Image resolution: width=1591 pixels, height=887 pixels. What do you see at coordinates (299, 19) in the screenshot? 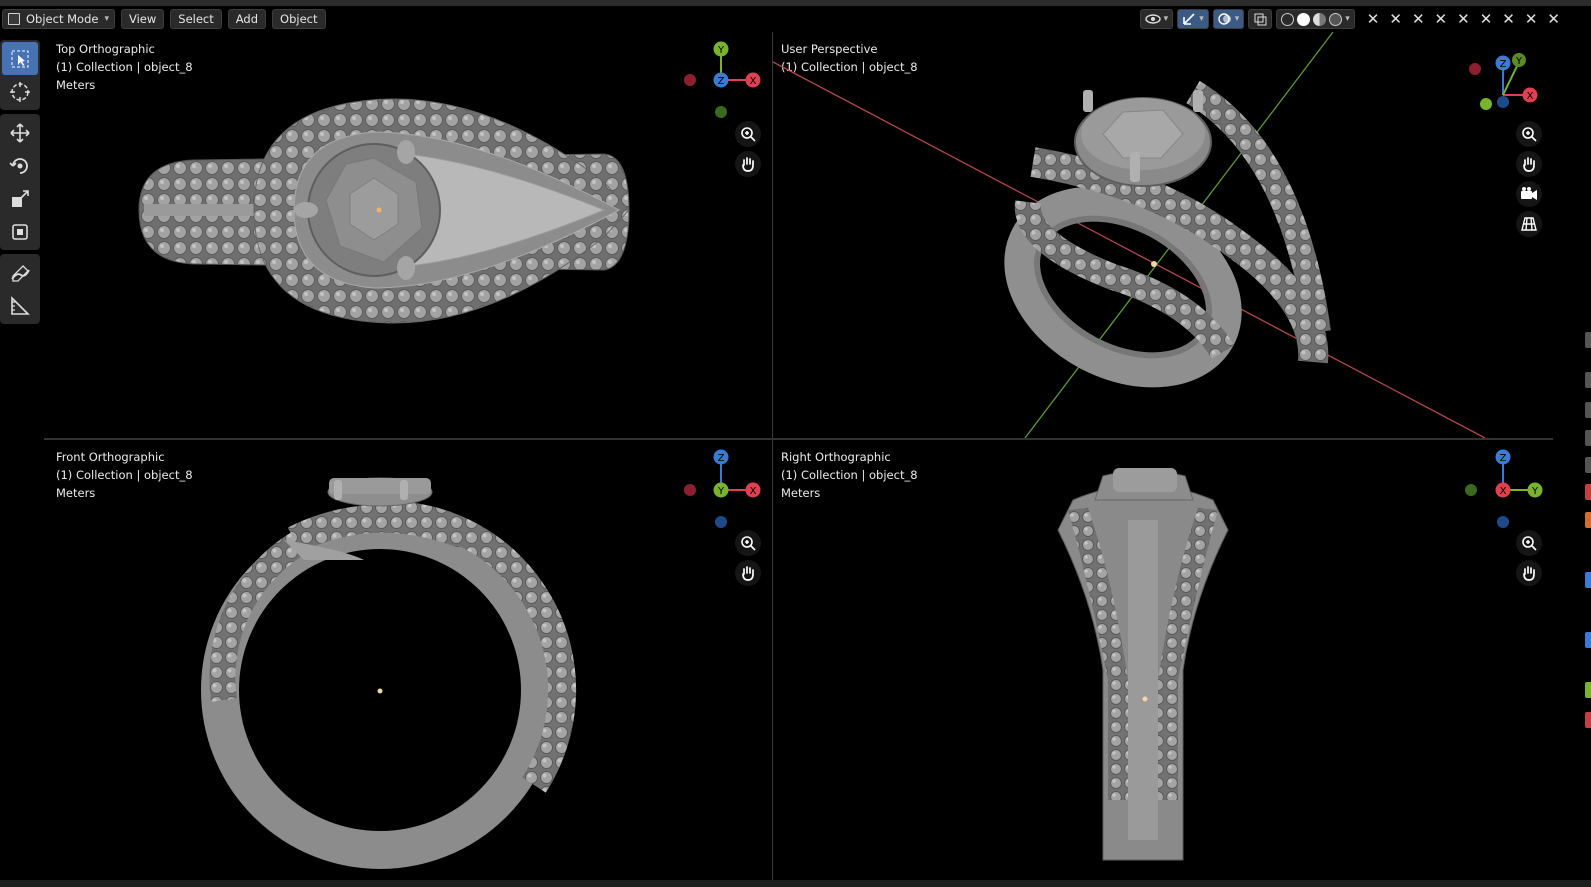
I see `menu-object: Object` at bounding box center [299, 19].